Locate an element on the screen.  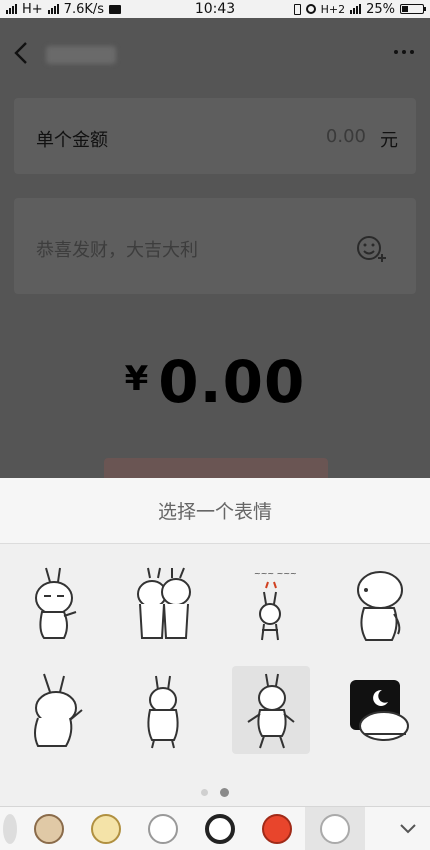
rabbit-turning-icon is located at coordinates (380, 606).